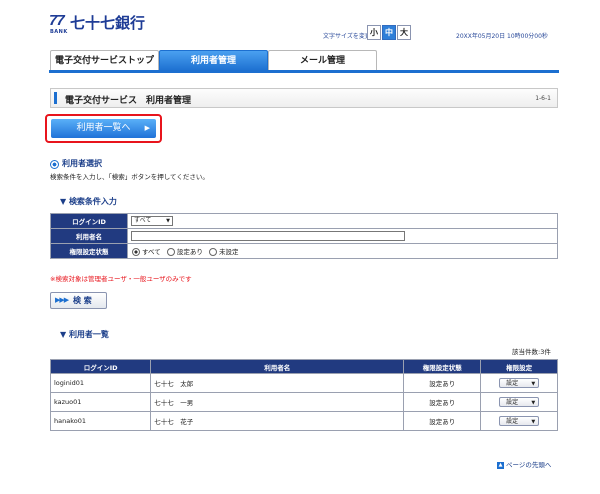 This screenshot has width=600, height=494. What do you see at coordinates (55, 98) in the screenshot?
I see `title-accent-bar` at bounding box center [55, 98].